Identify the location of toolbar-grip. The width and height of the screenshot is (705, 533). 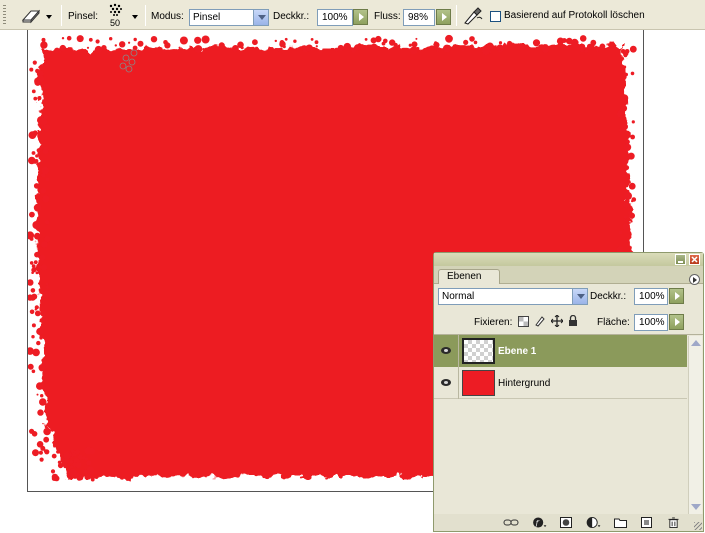
(4, 15).